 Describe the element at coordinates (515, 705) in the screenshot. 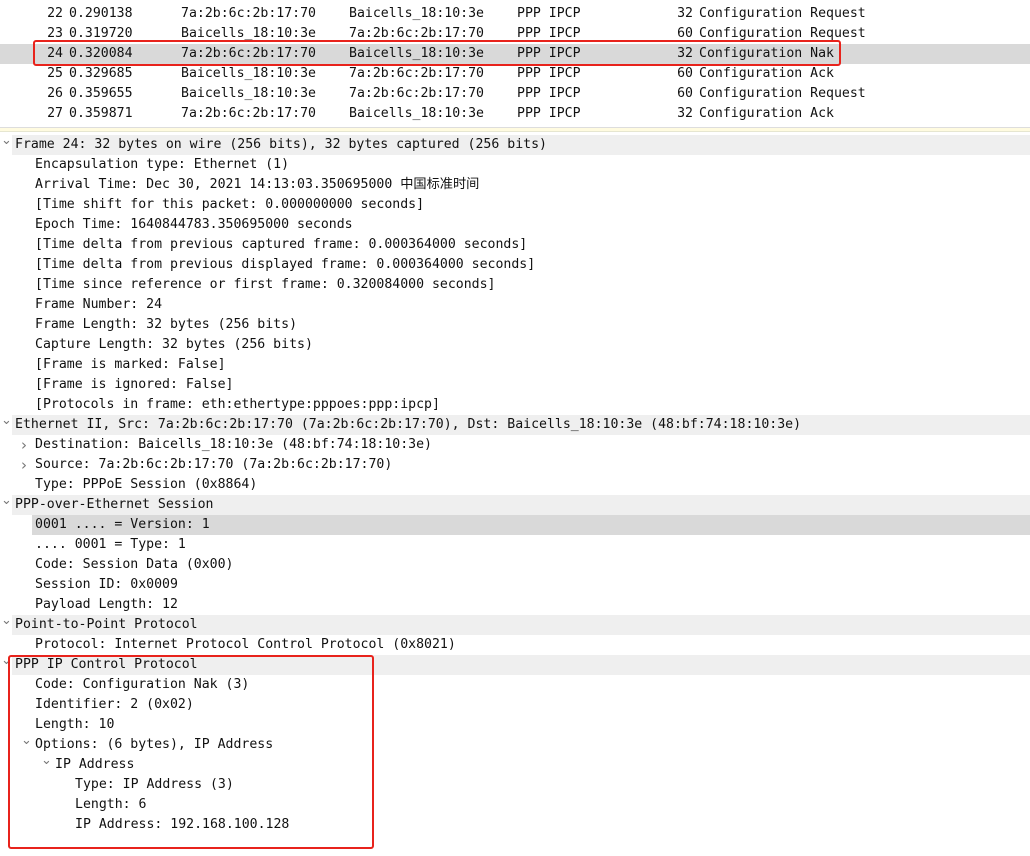

I see `detail-row: Identifier: 2 (0x02)` at that location.